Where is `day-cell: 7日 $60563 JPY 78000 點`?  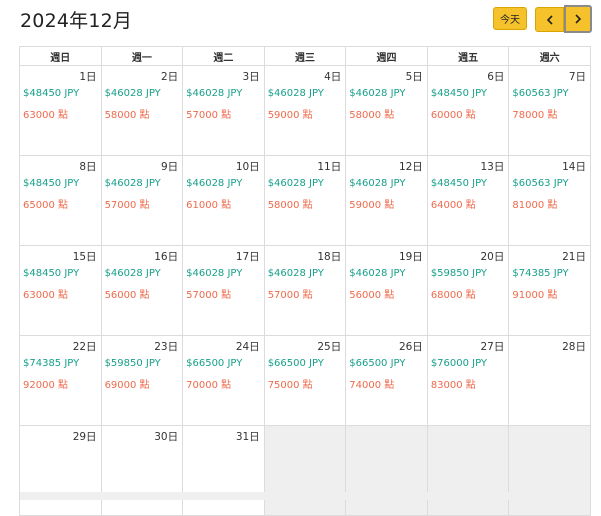 day-cell: 7日 $60563 JPY 78000 點 is located at coordinates (549, 110).